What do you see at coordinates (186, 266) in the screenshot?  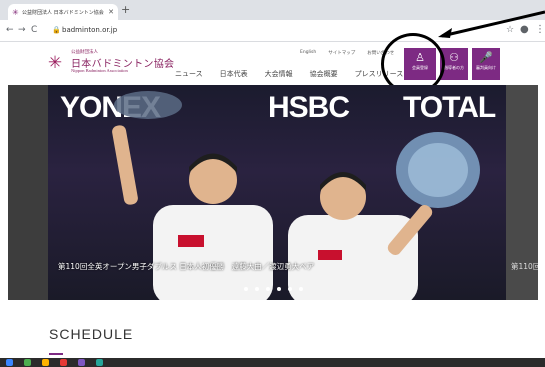 I see `slide-caption: 第110回全英オープン男子ダブルス 日本人初優勝 遠藤大由／渡辺勇大ペア` at bounding box center [186, 266].